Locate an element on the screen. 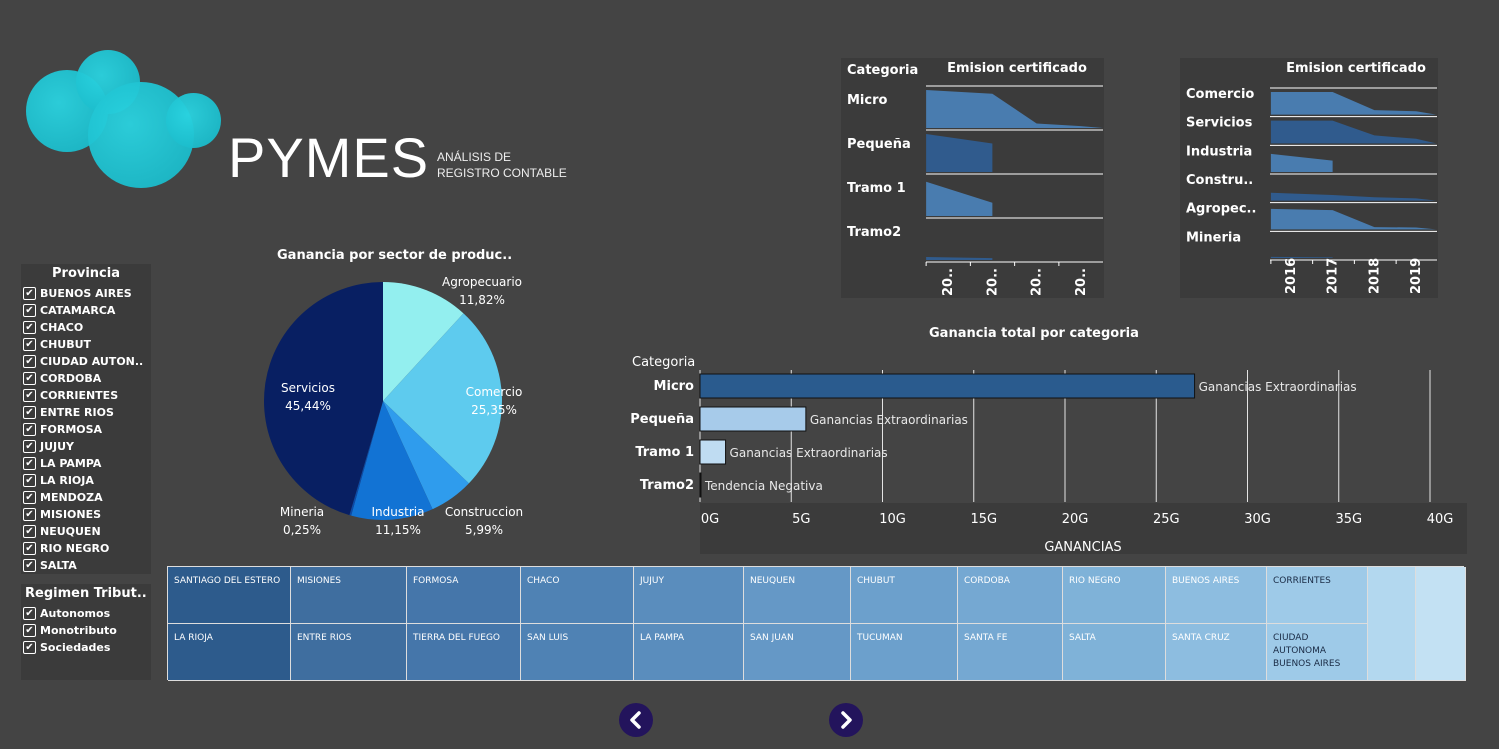 This screenshot has height=749, width=1499. area-tramo2 is located at coordinates (959, 258).